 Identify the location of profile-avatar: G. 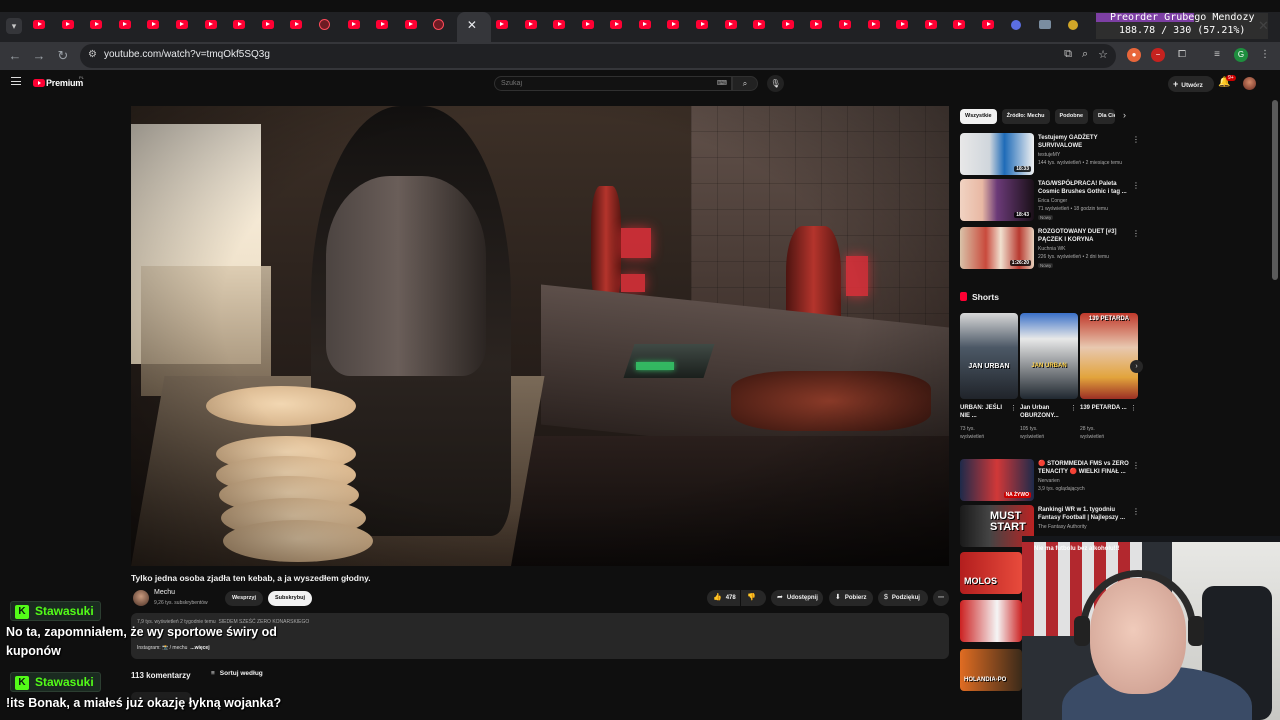
(1241, 55).